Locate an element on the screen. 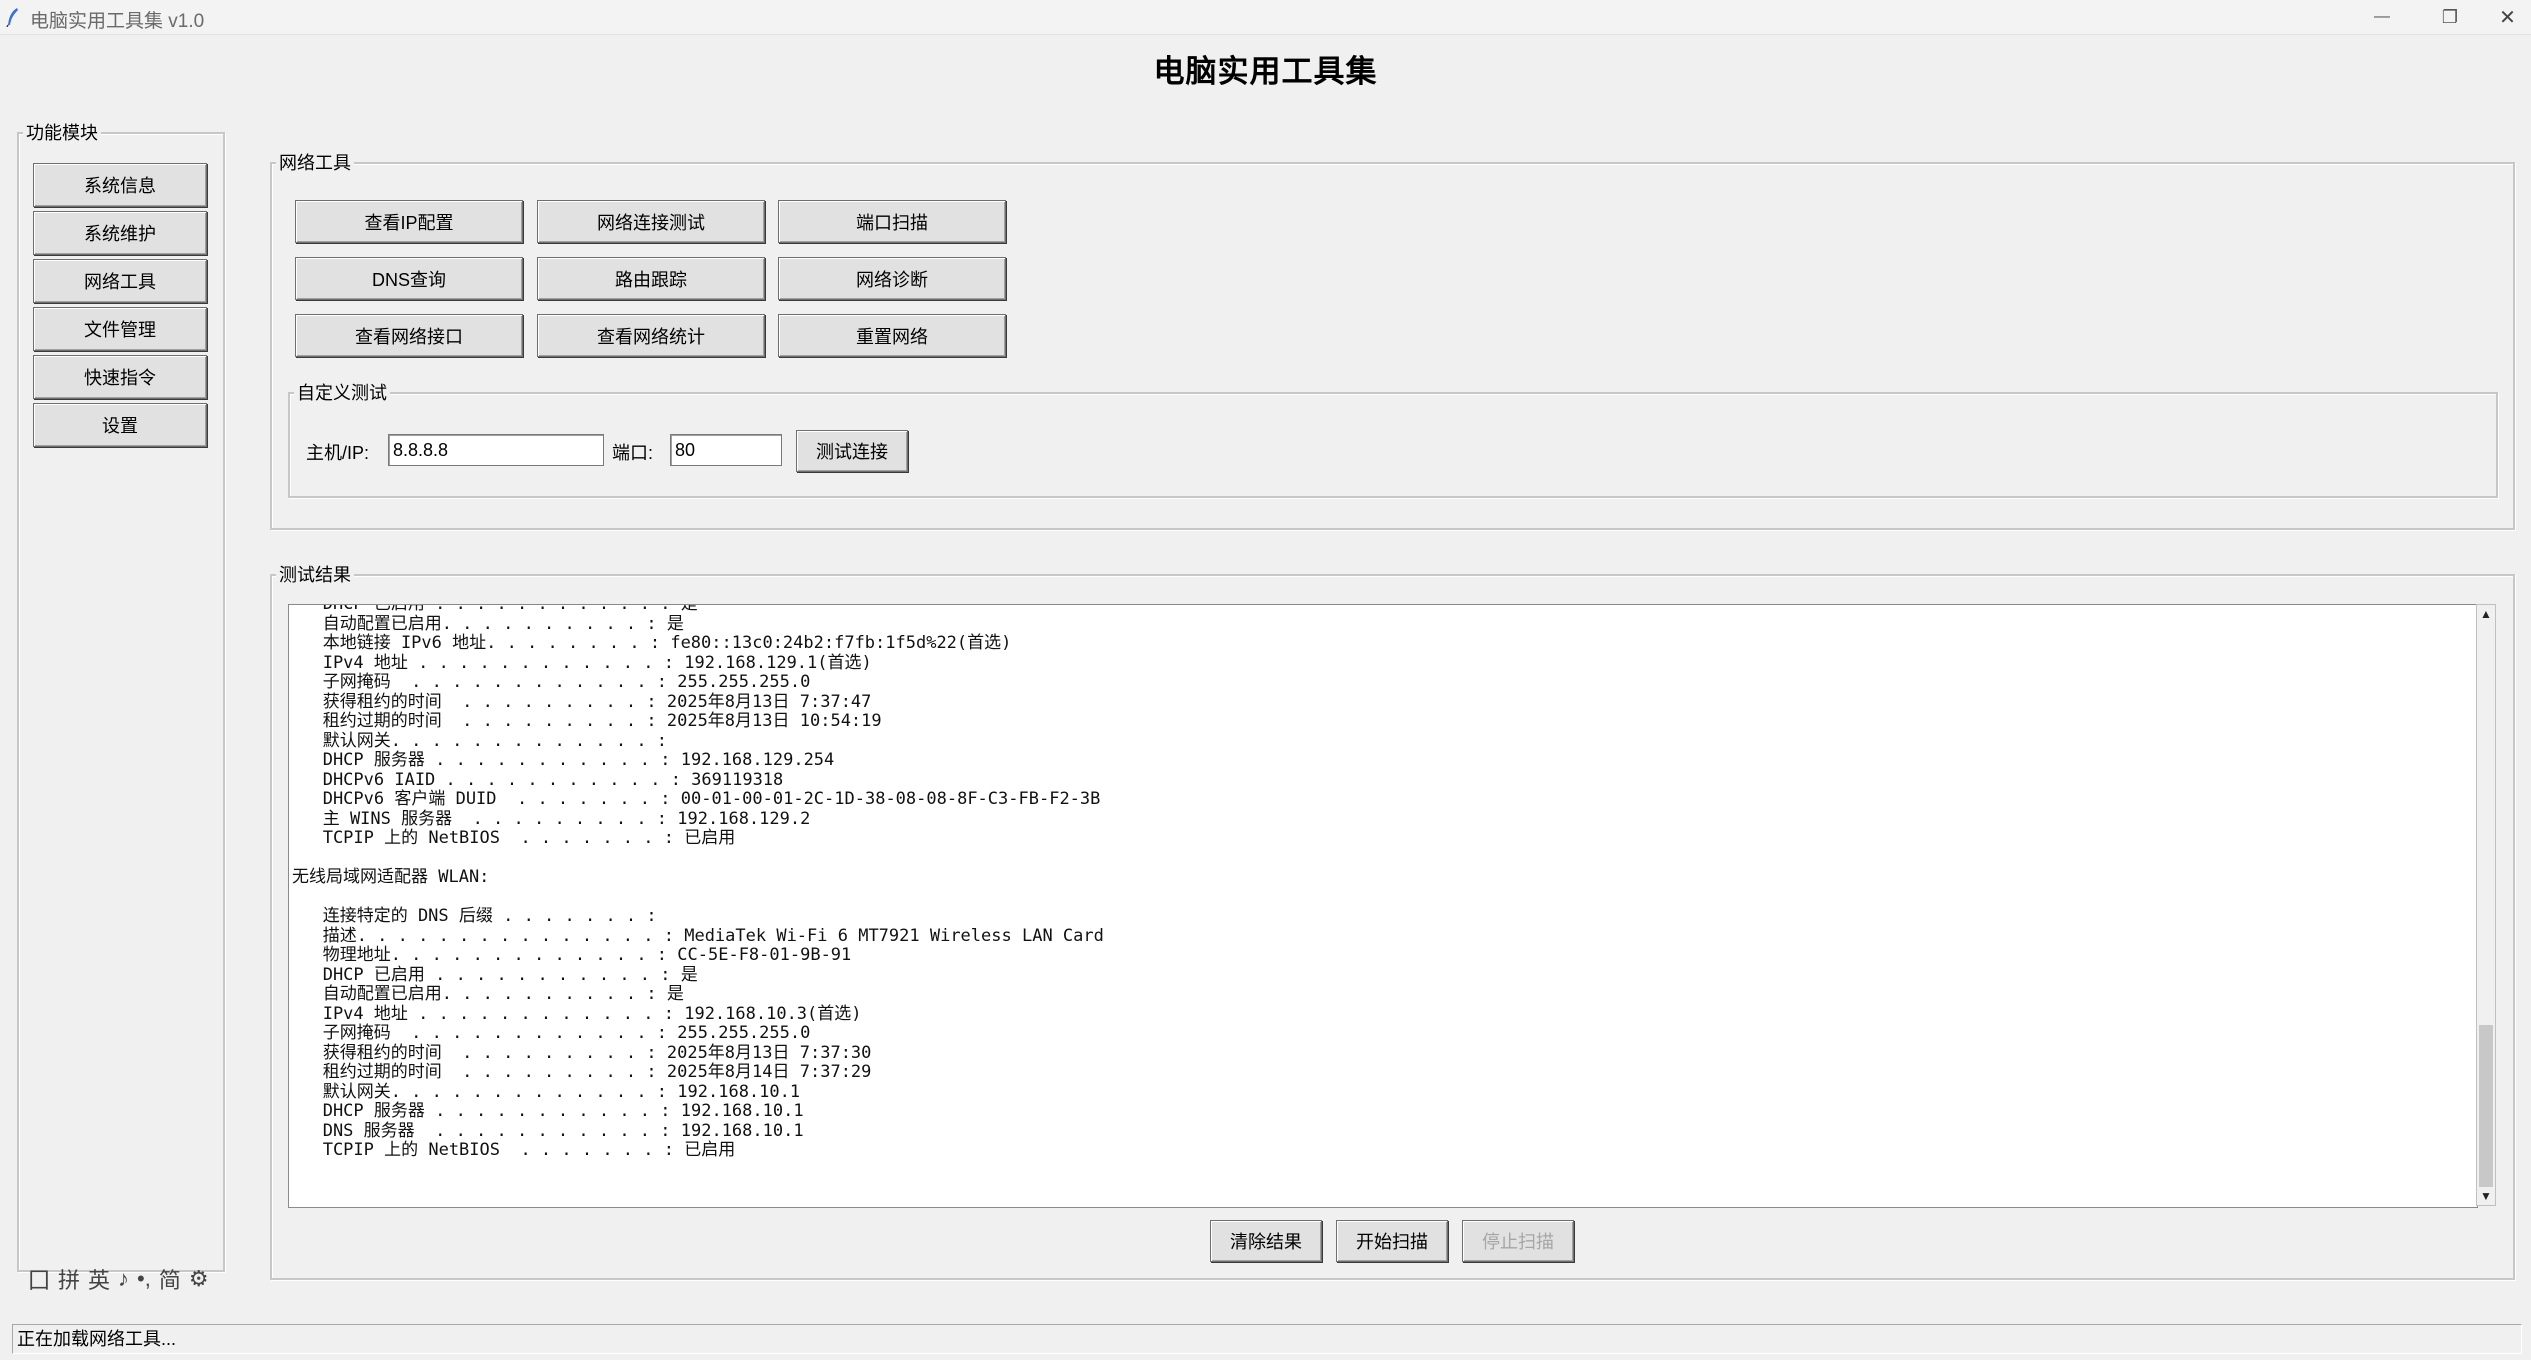 This screenshot has width=2531, height=1360. ime-voice-icon: ♪ is located at coordinates (123, 1279).